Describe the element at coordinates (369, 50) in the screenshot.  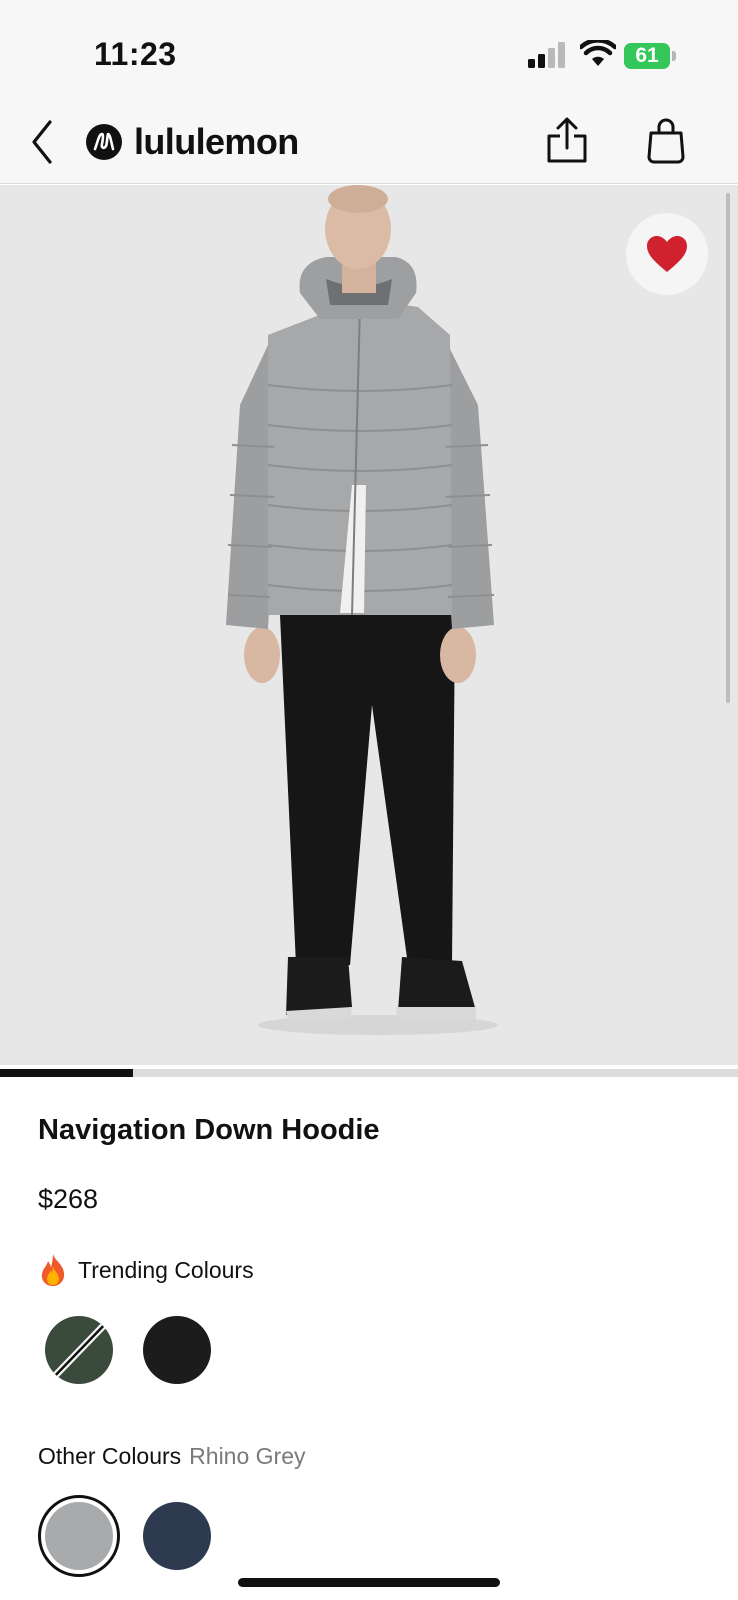
I see `status-bar: 11:23 61` at that location.